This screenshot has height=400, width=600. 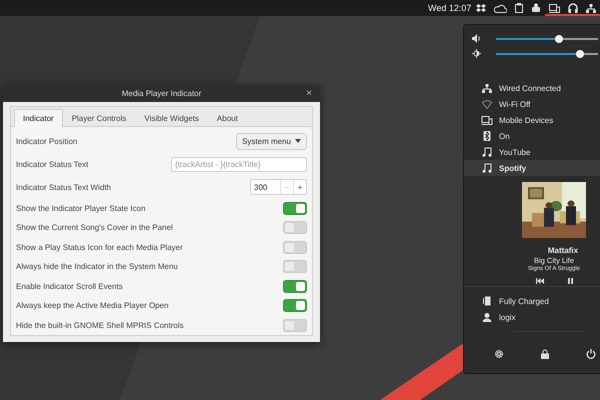 I want to click on menu-item: Spotify, so click(x=532, y=168).